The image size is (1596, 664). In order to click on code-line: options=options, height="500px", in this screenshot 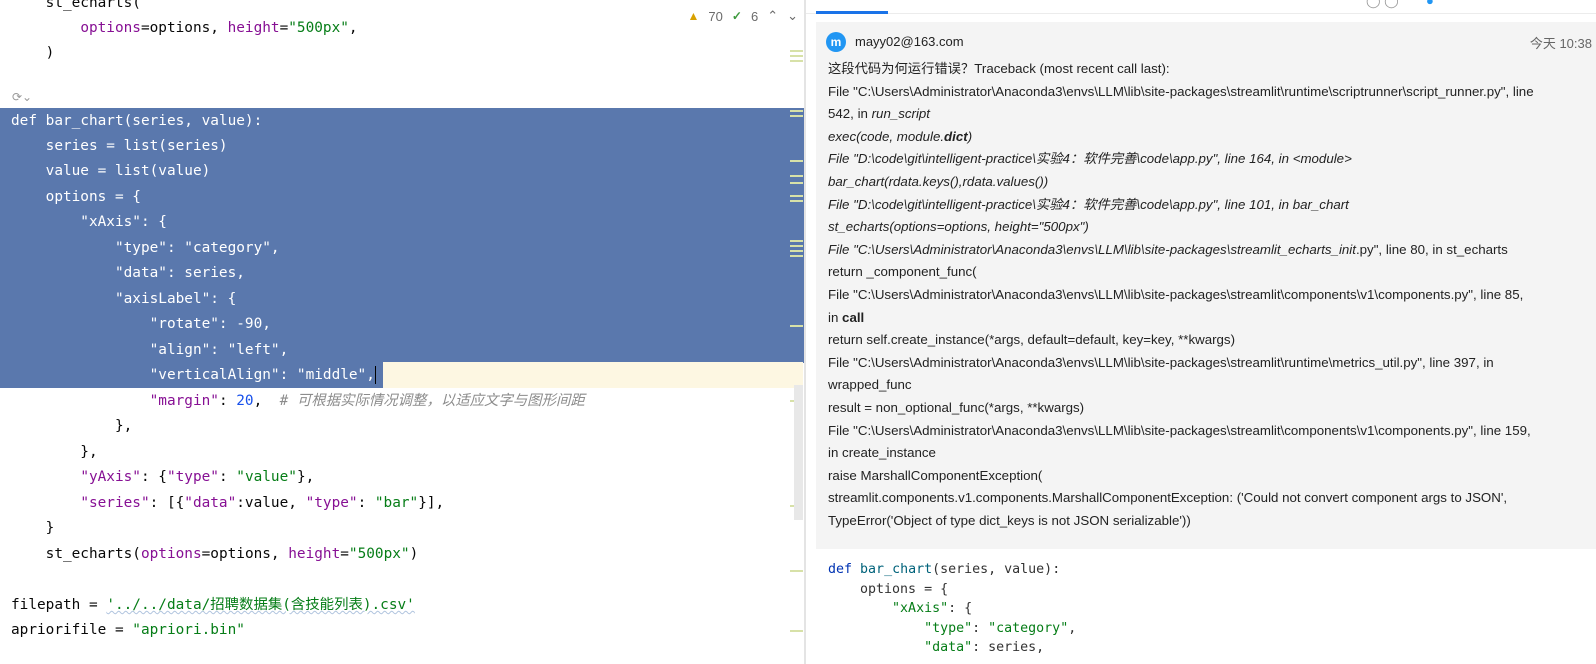, I will do `click(219, 28)`.